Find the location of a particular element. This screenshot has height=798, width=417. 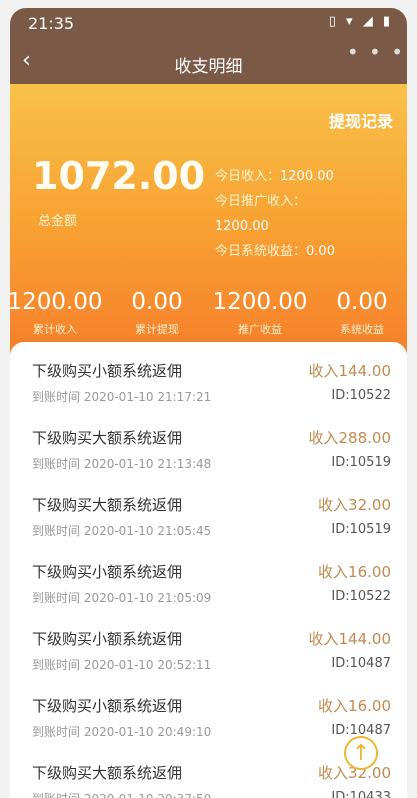

record-time: 到账时间 2020-01-10 21:17:21 is located at coordinates (122, 397).